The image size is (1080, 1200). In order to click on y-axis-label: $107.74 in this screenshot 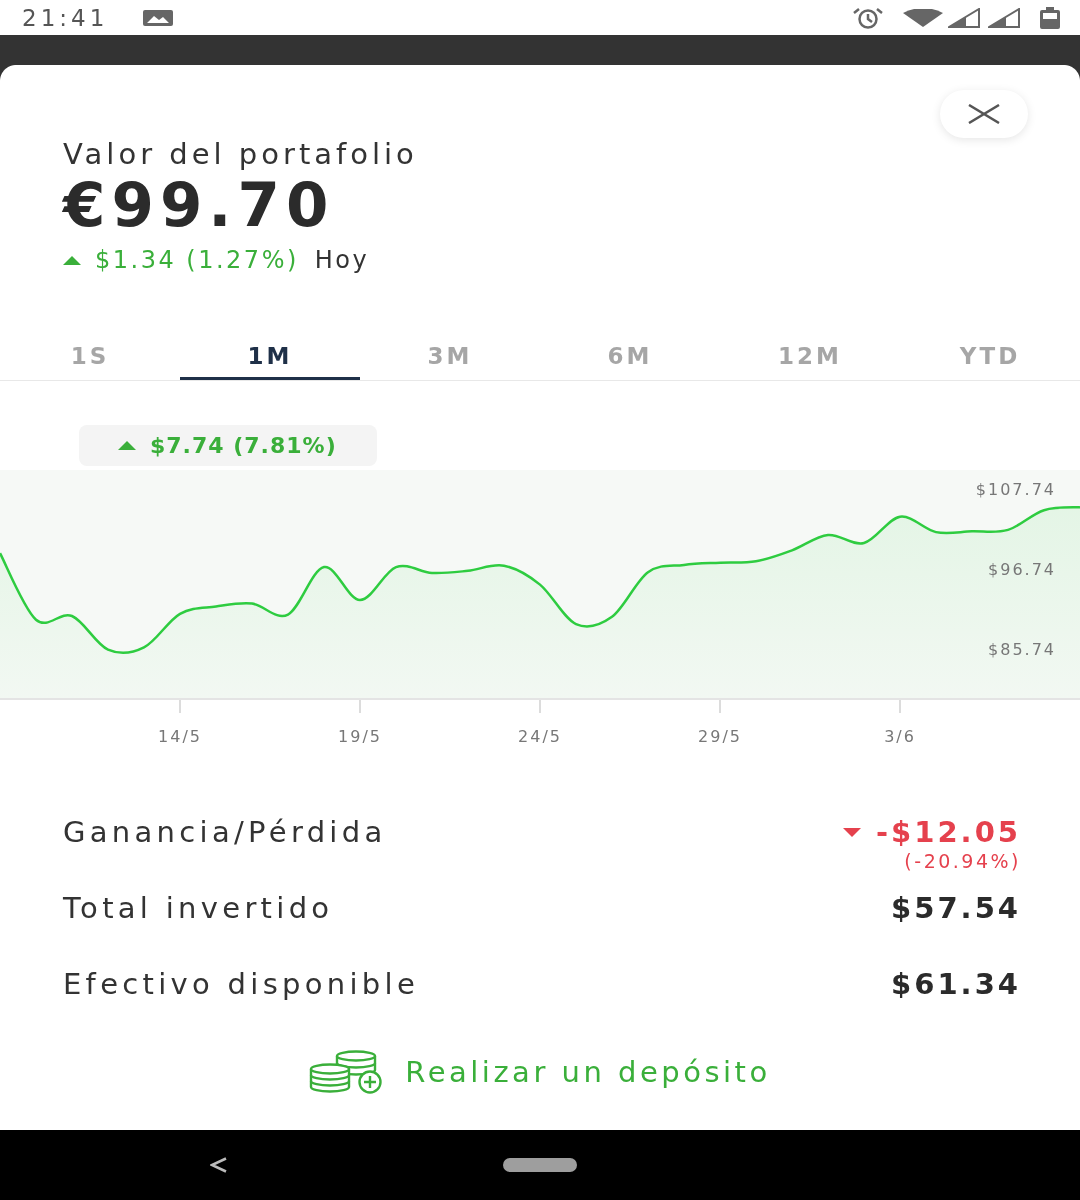, I will do `click(1015, 489)`.